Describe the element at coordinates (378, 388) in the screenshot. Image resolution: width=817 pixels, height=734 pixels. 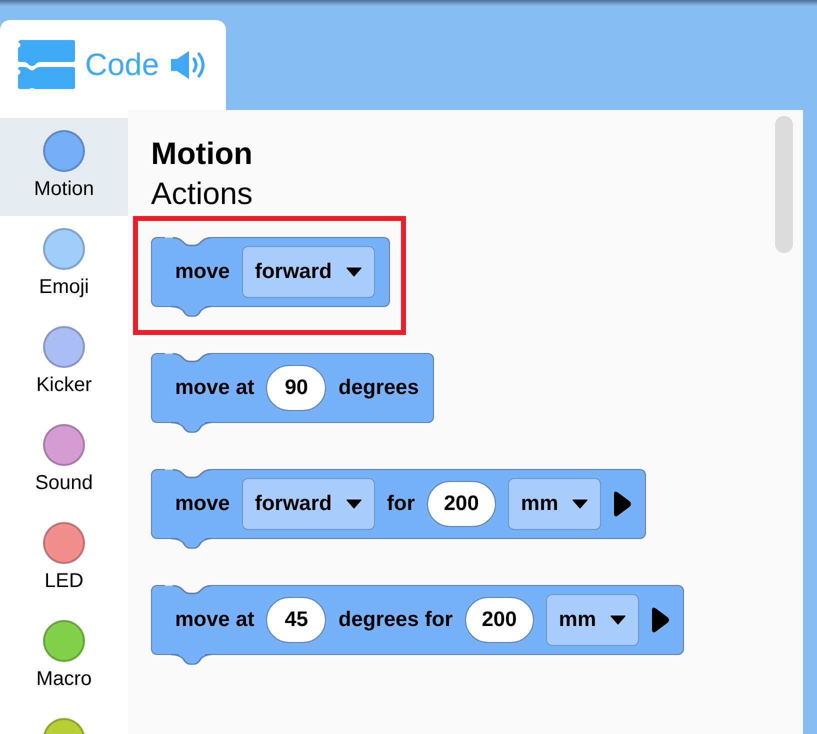
I see `block-label: degrees` at that location.